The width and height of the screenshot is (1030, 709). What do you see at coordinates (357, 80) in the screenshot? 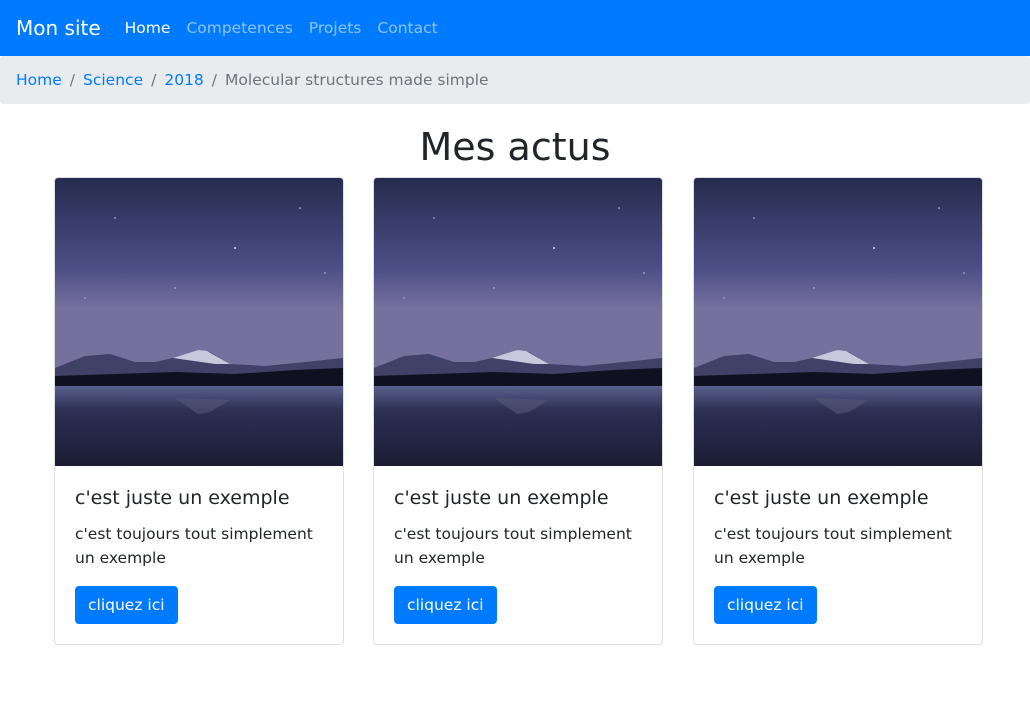
I see `breadcrumb-current-page: Molecular structures made simple` at bounding box center [357, 80].